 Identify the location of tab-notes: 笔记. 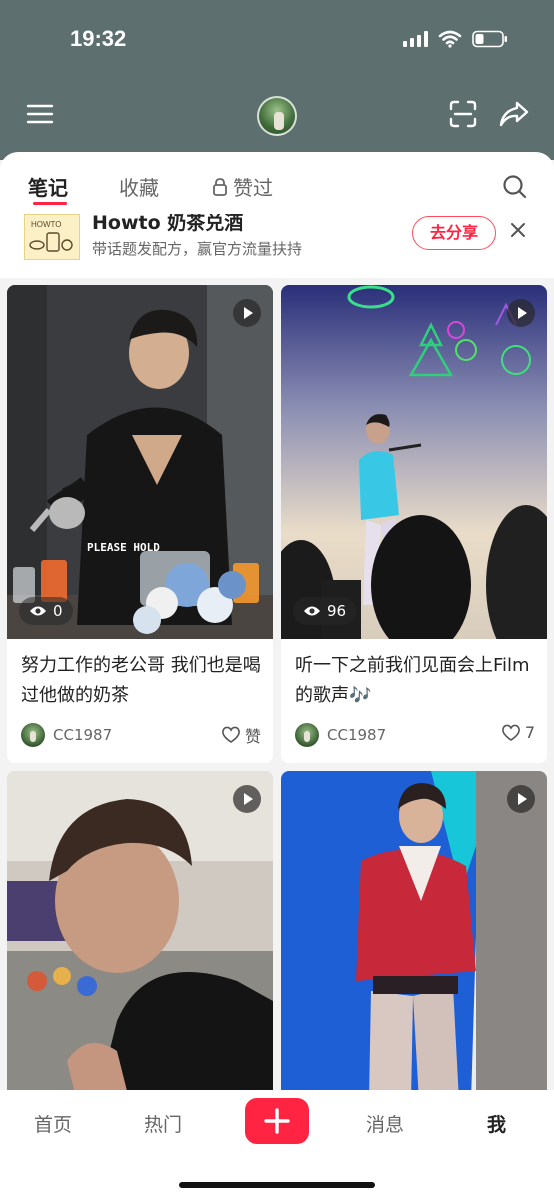
(48, 186).